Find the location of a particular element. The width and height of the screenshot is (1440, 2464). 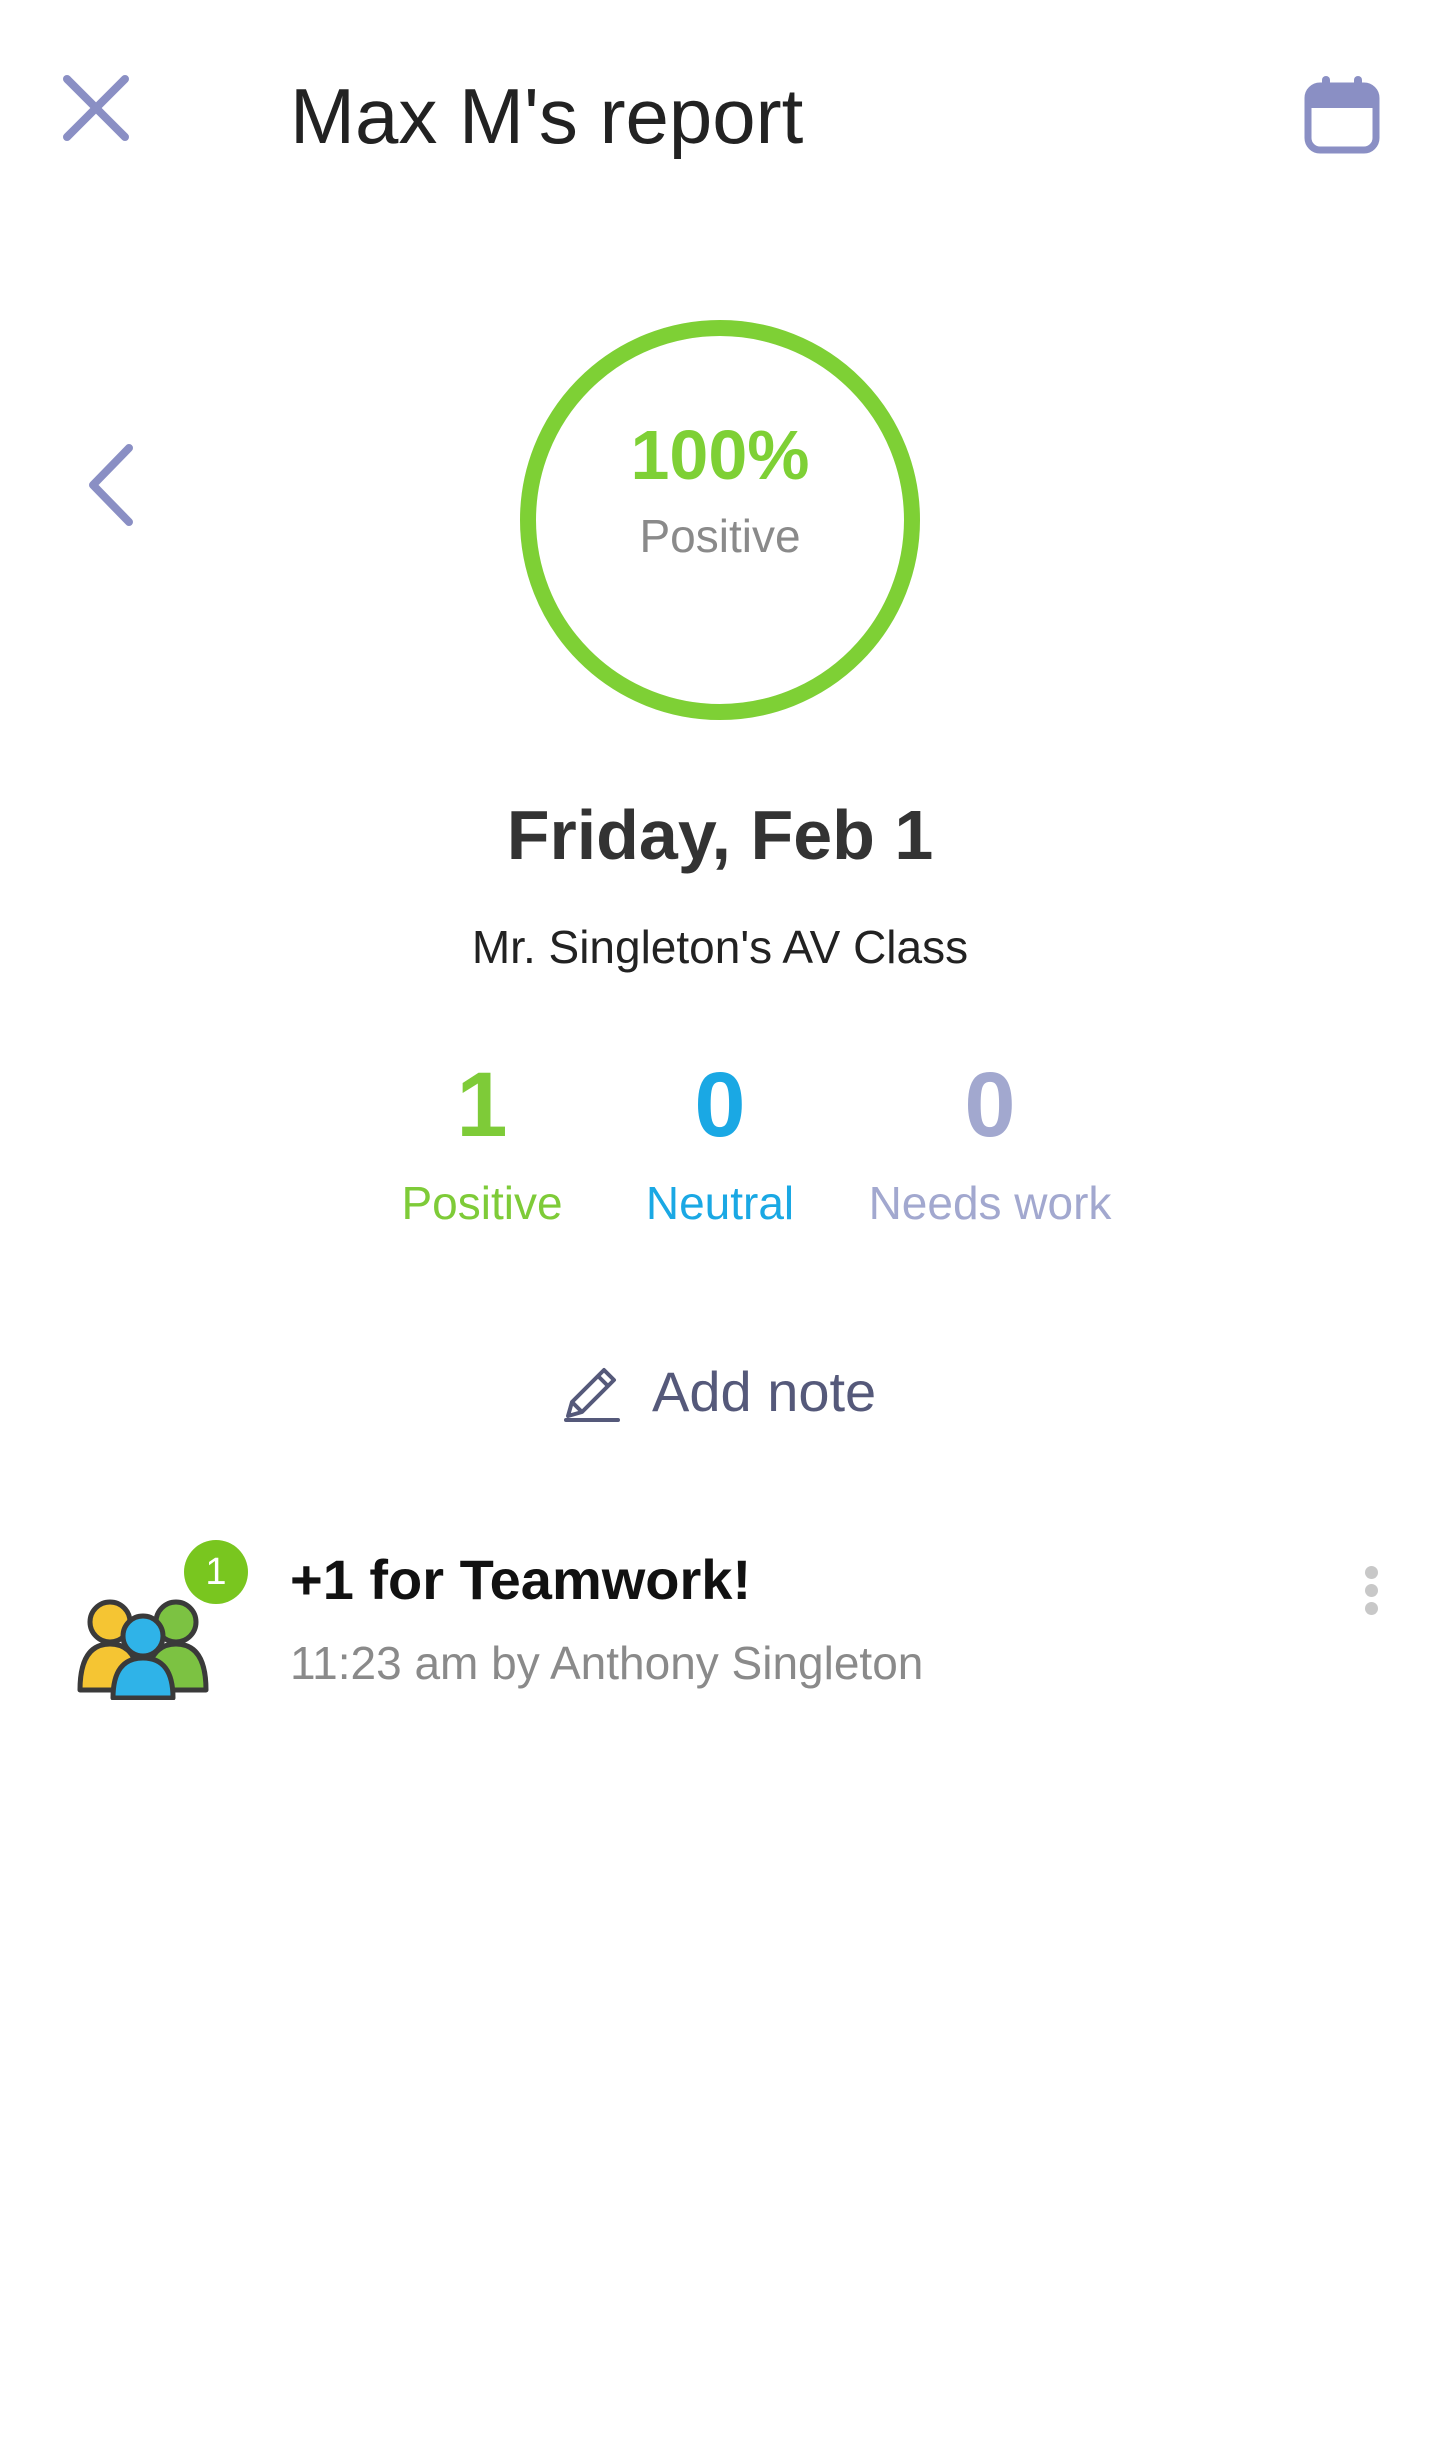

feed-item-points-badge: 1 is located at coordinates (216, 1572).